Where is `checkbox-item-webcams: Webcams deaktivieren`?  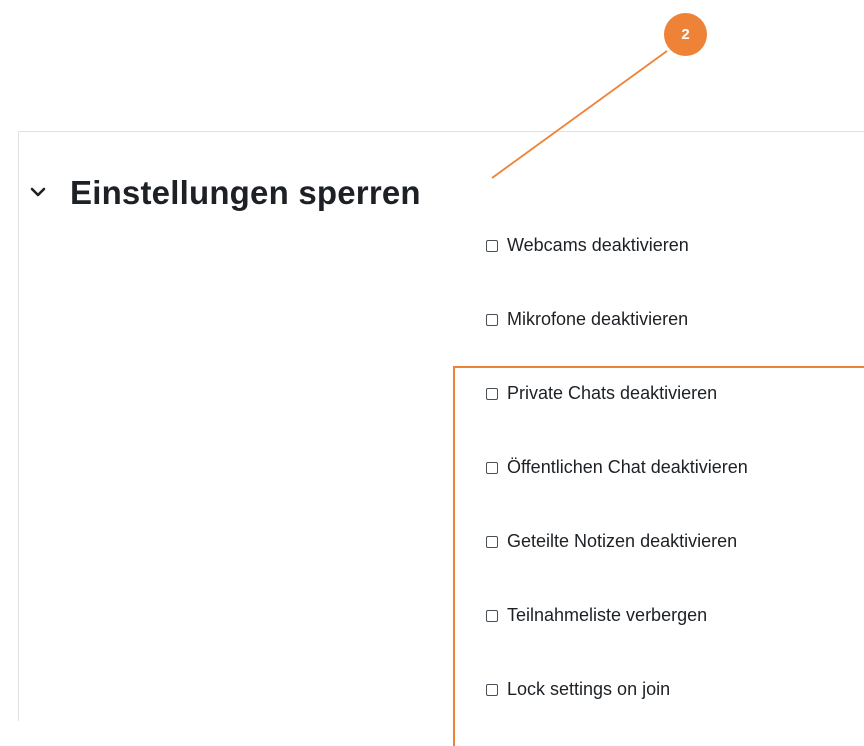
checkbox-item-webcams: Webcams deaktivieren is located at coordinates (617, 245).